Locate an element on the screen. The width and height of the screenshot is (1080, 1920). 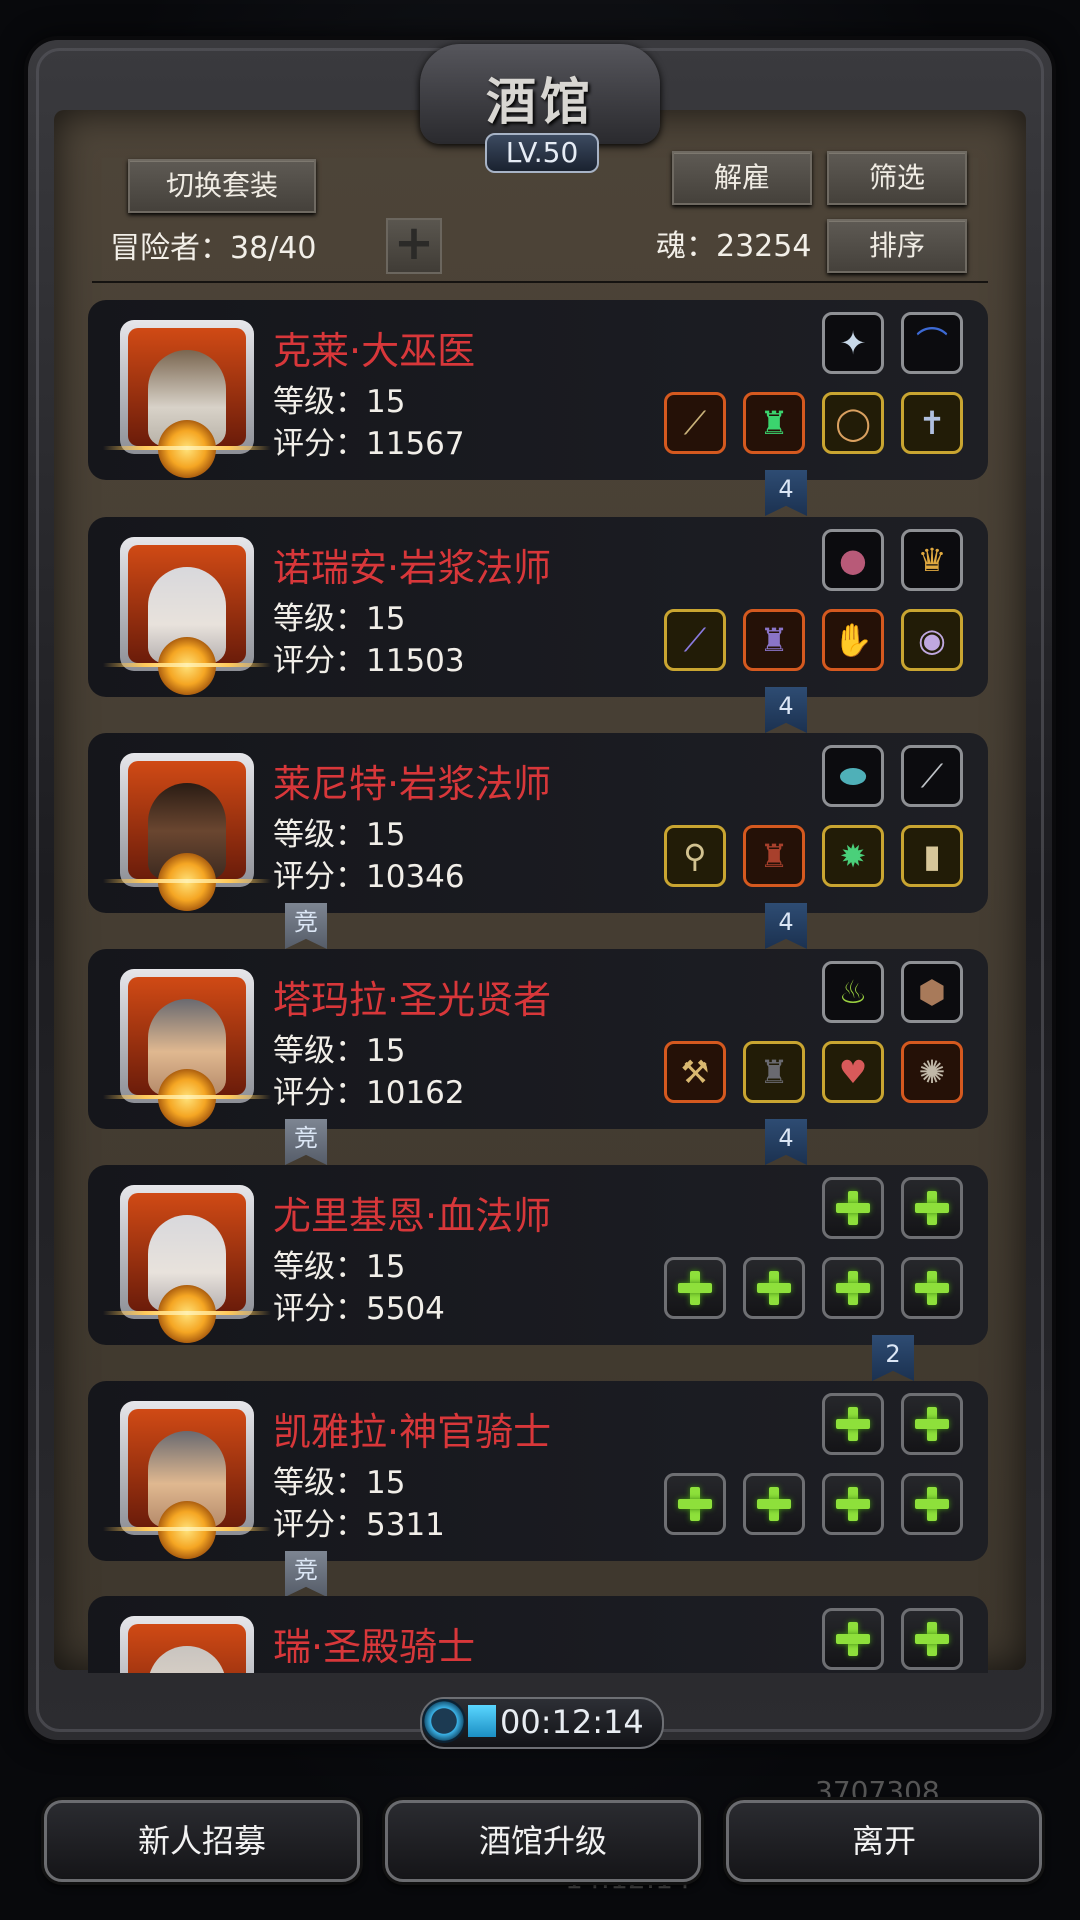
add-adventurer-slot-button: + is located at coordinates (414, 246).